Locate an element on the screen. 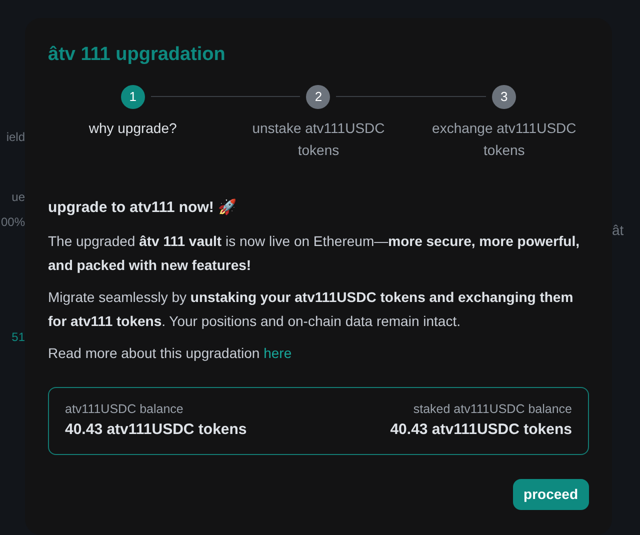  paragraph: Read more about this upgradation here is located at coordinates (170, 354).